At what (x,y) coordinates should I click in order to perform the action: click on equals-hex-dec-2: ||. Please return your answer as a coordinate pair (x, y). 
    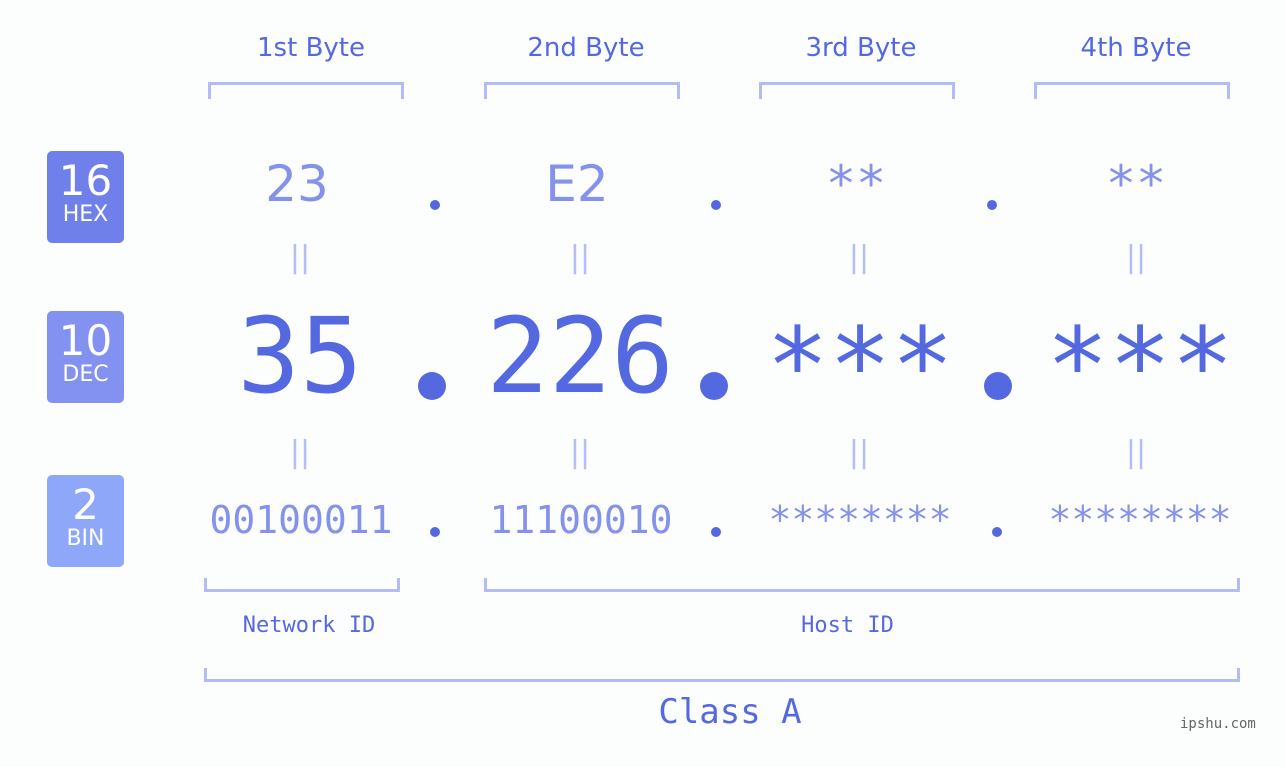
    Looking at the image, I should click on (580, 257).